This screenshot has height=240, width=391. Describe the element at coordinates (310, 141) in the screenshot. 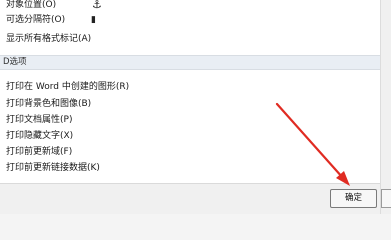

I see `arrow-shaft` at that location.